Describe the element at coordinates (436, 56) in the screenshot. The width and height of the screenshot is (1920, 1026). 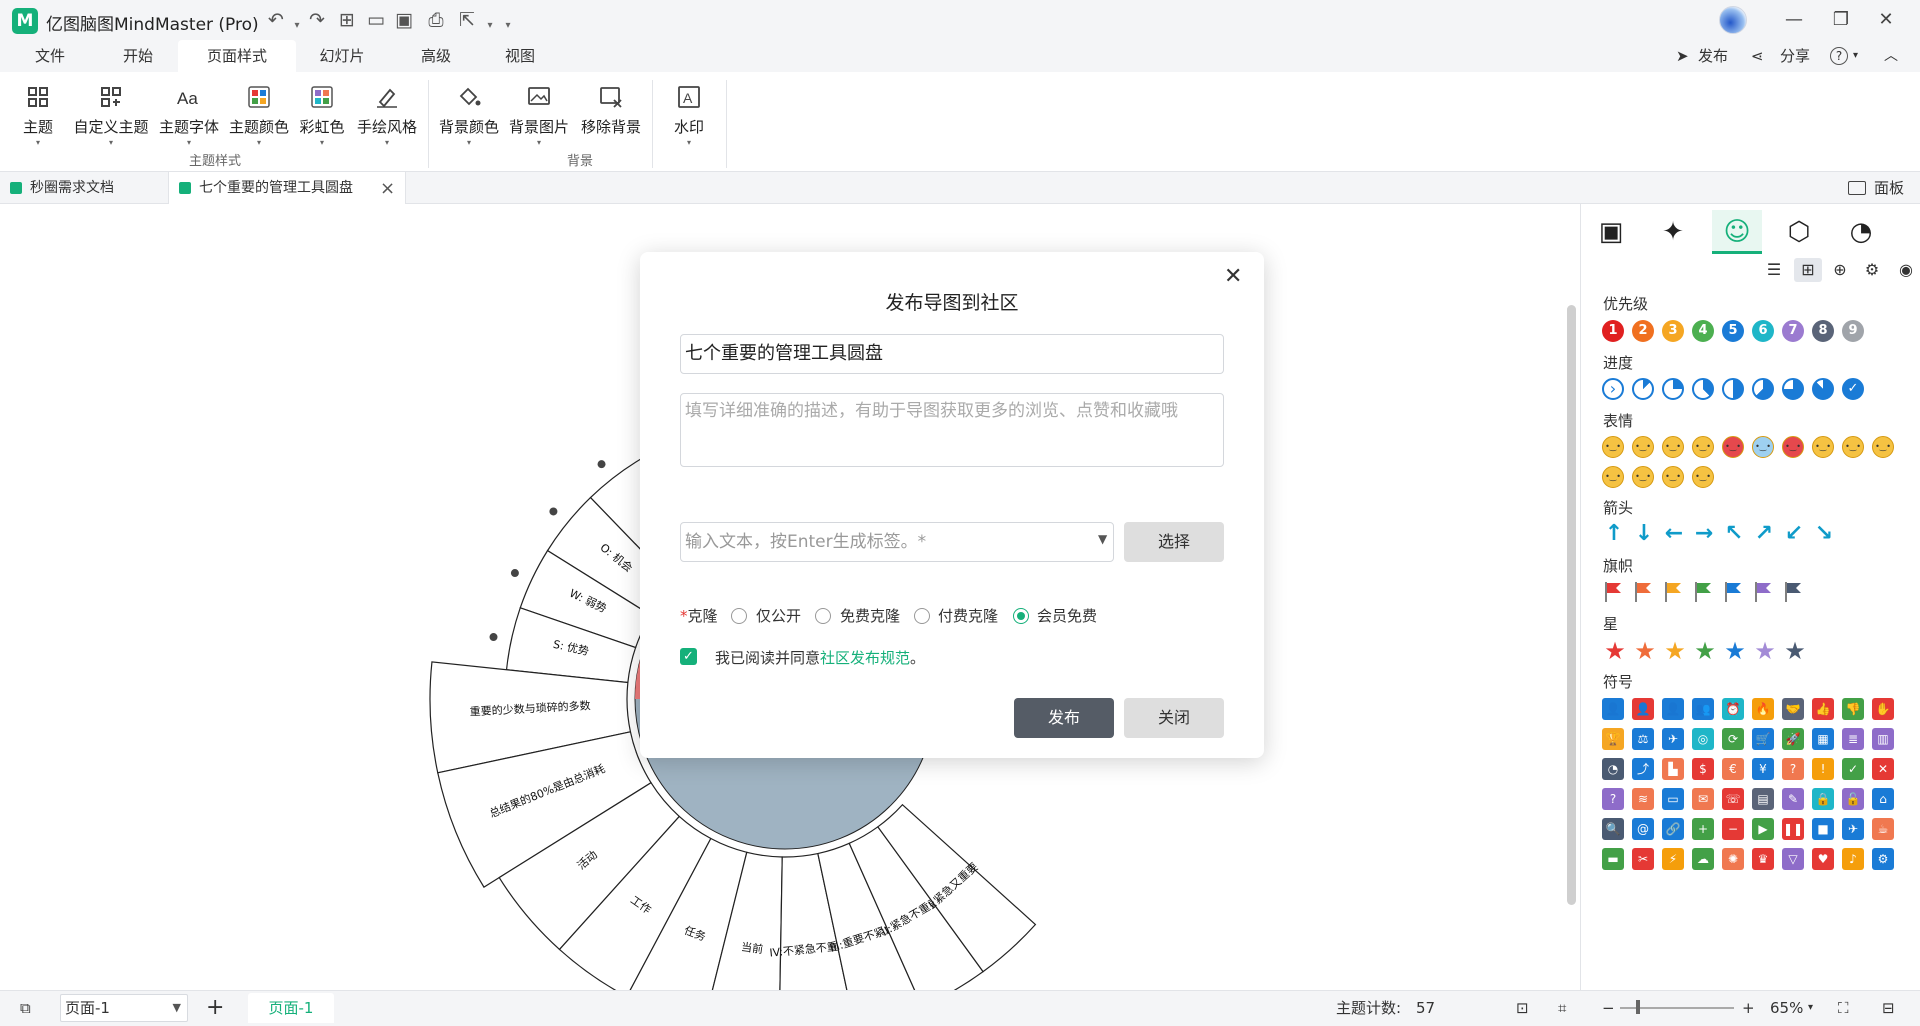
I see `menu-advanced: 高级` at that location.